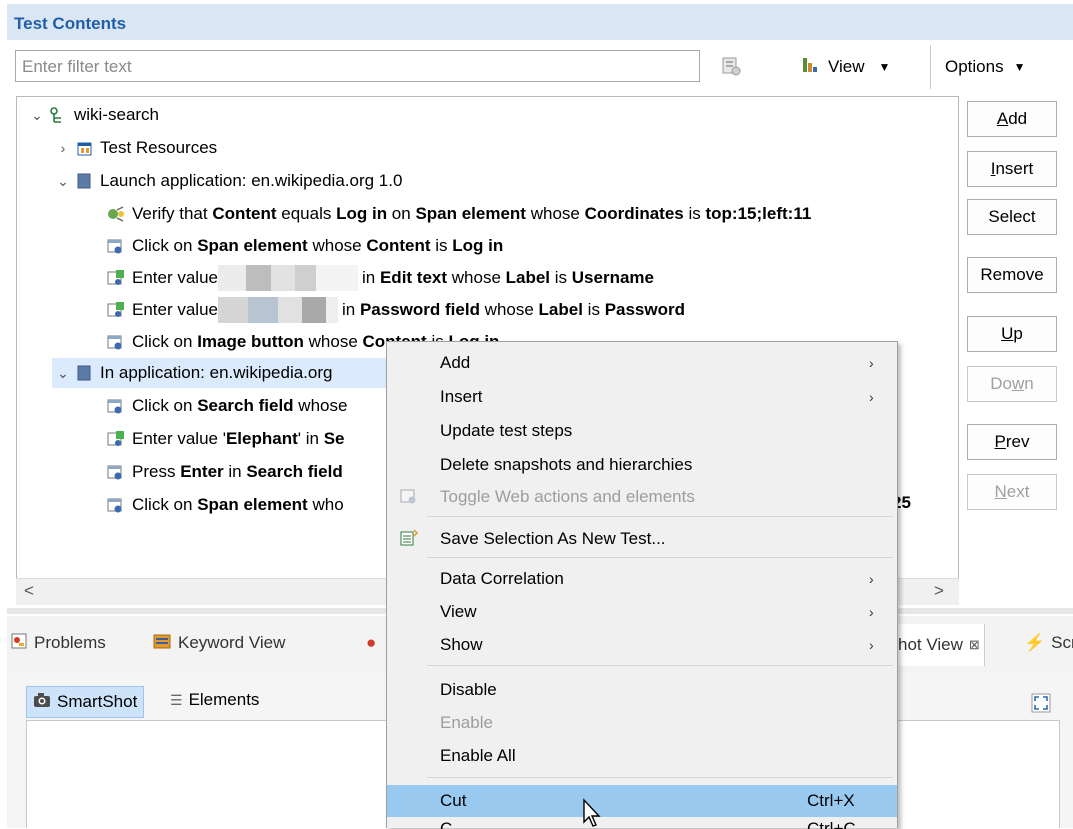 This screenshot has height=829, width=1073. I want to click on scroll-right-icon: >, so click(939, 591).